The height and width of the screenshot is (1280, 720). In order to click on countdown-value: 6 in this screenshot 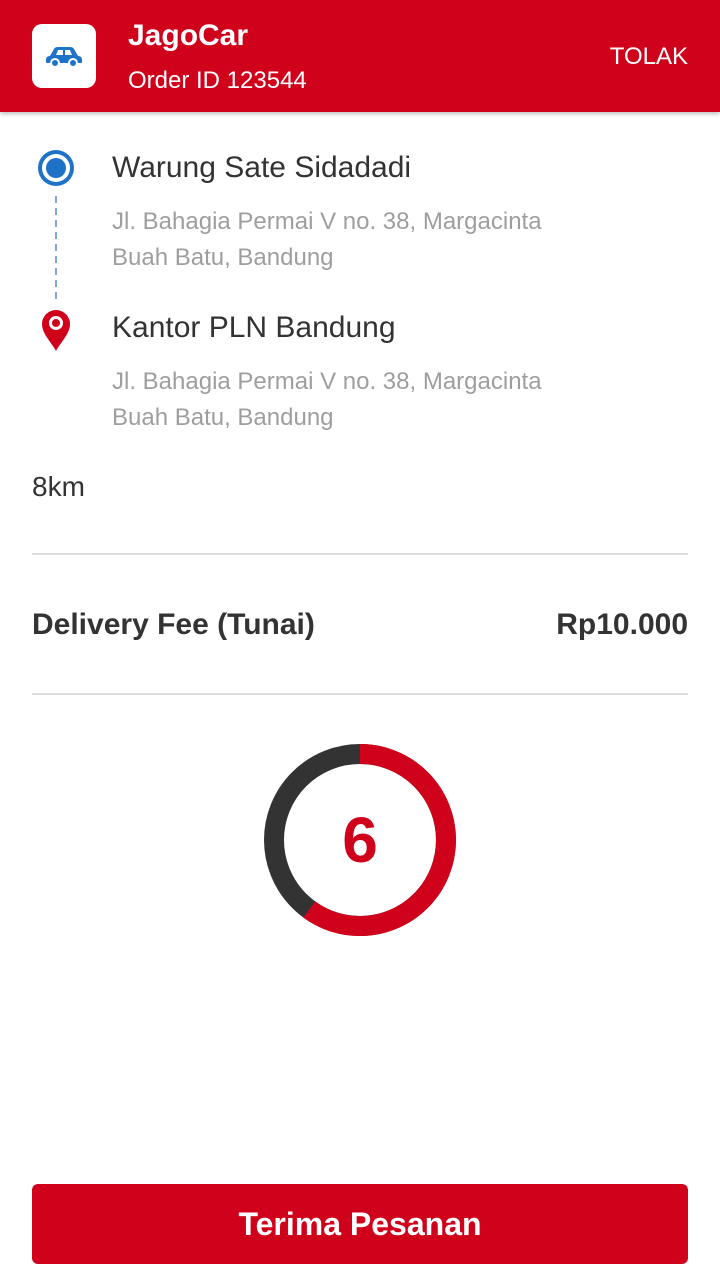, I will do `click(360, 840)`.